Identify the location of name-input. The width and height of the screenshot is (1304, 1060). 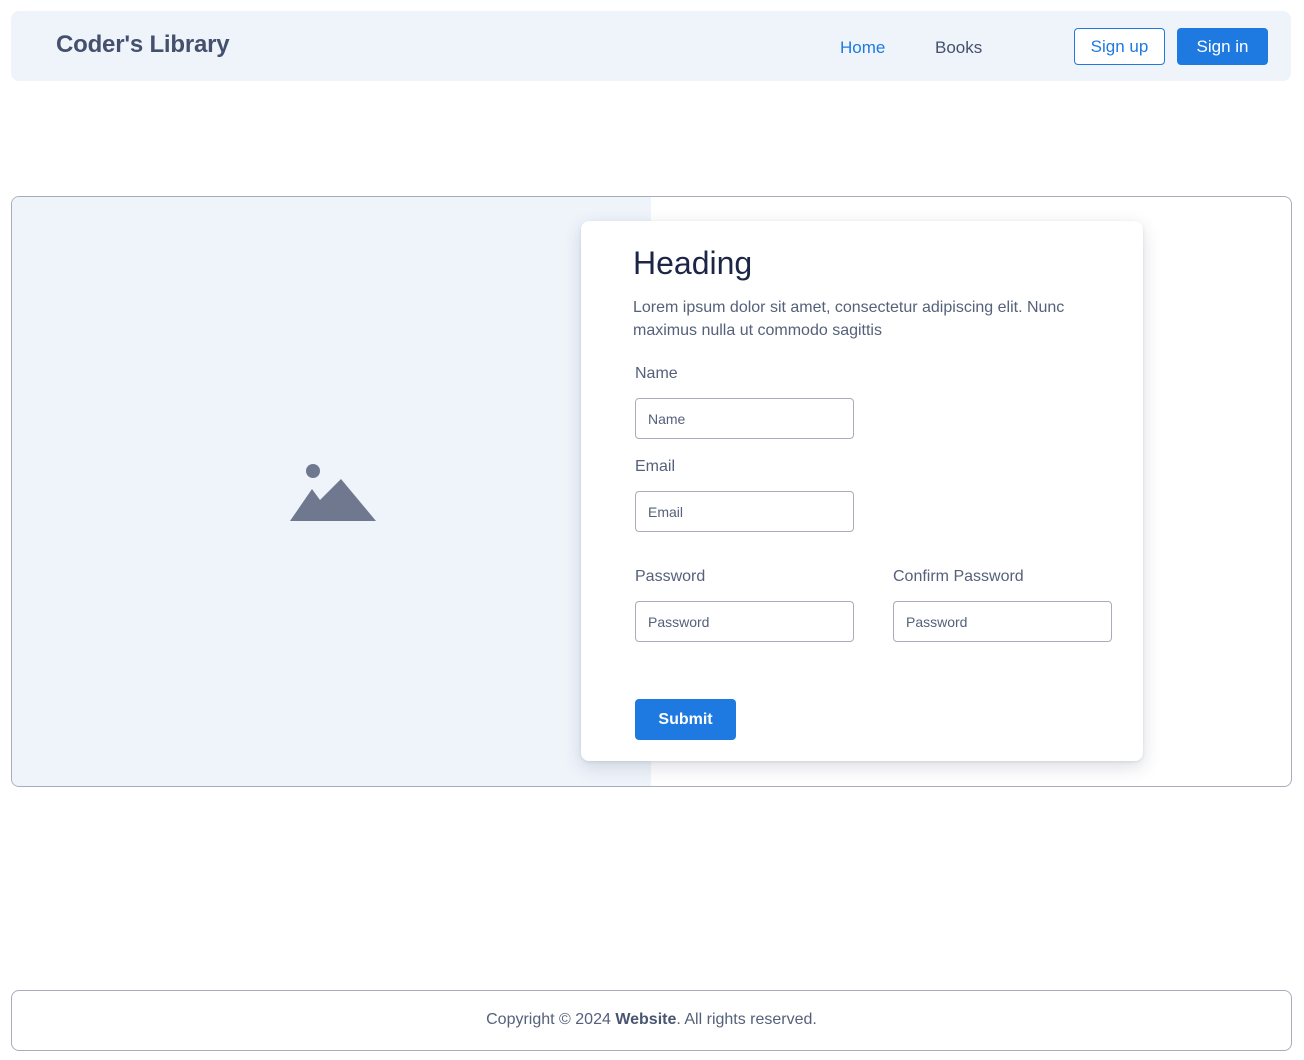
(744, 418).